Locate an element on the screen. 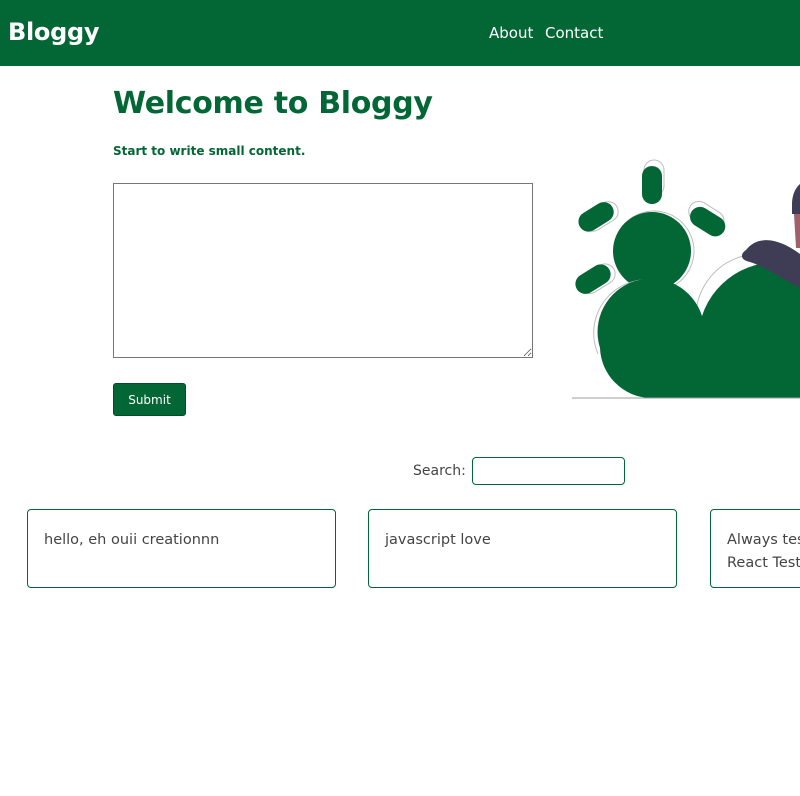 The width and height of the screenshot is (800, 796). content-textarea is located at coordinates (323, 270).